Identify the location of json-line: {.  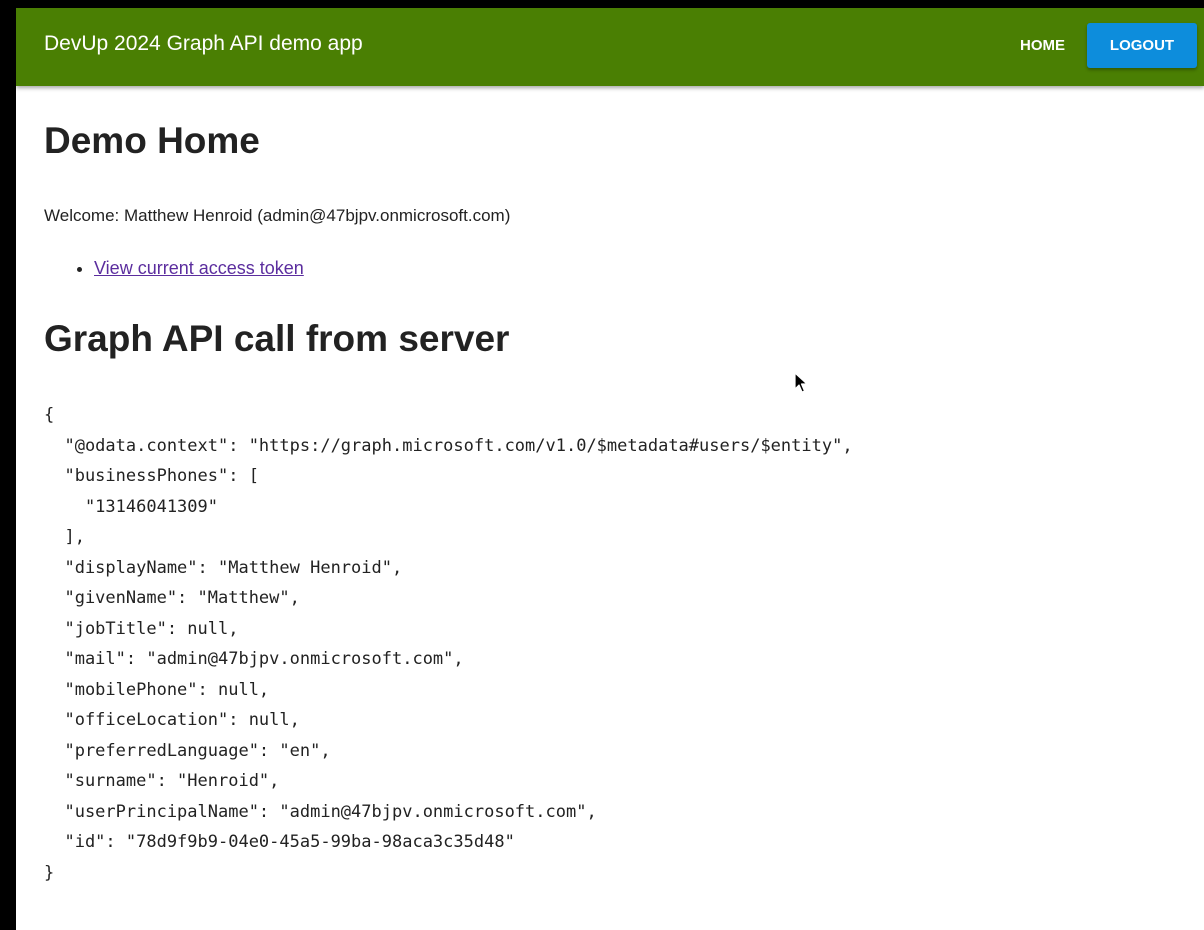
(49, 415).